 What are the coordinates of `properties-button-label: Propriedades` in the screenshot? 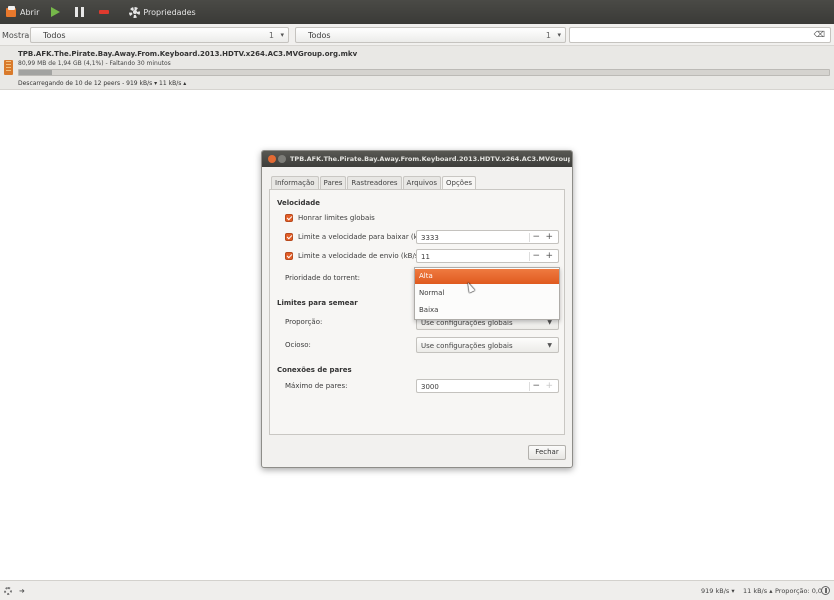 It's located at (169, 12).